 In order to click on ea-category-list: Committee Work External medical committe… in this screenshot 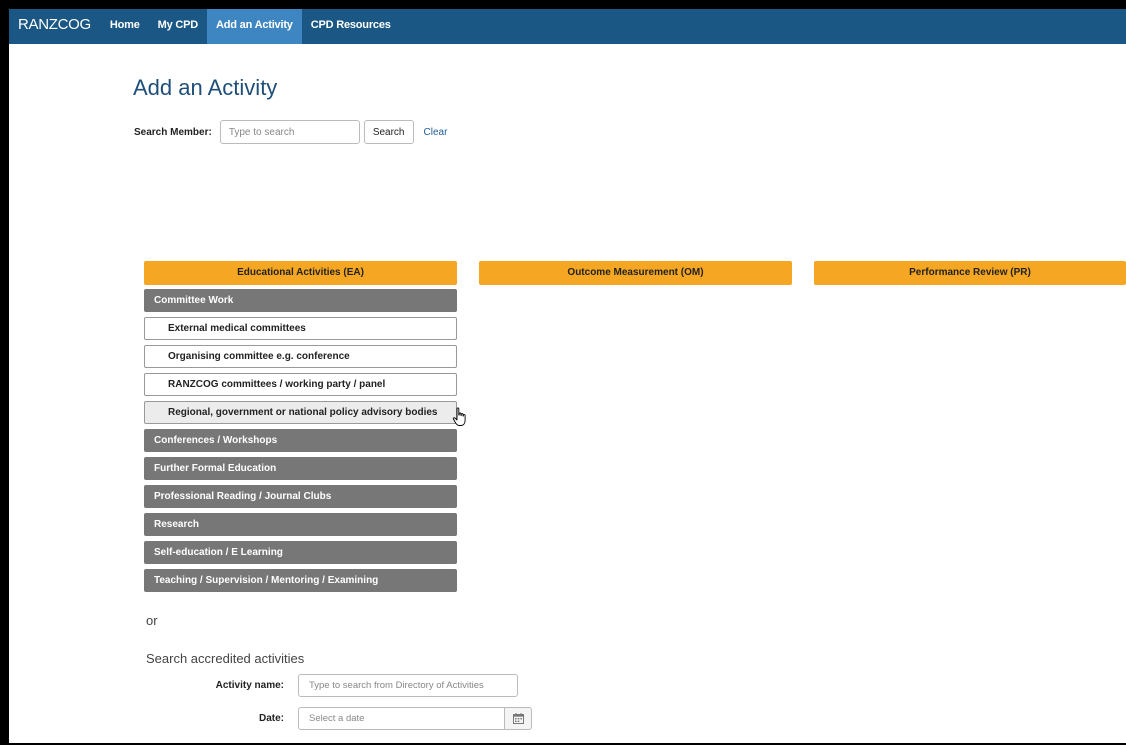, I will do `click(305, 443)`.